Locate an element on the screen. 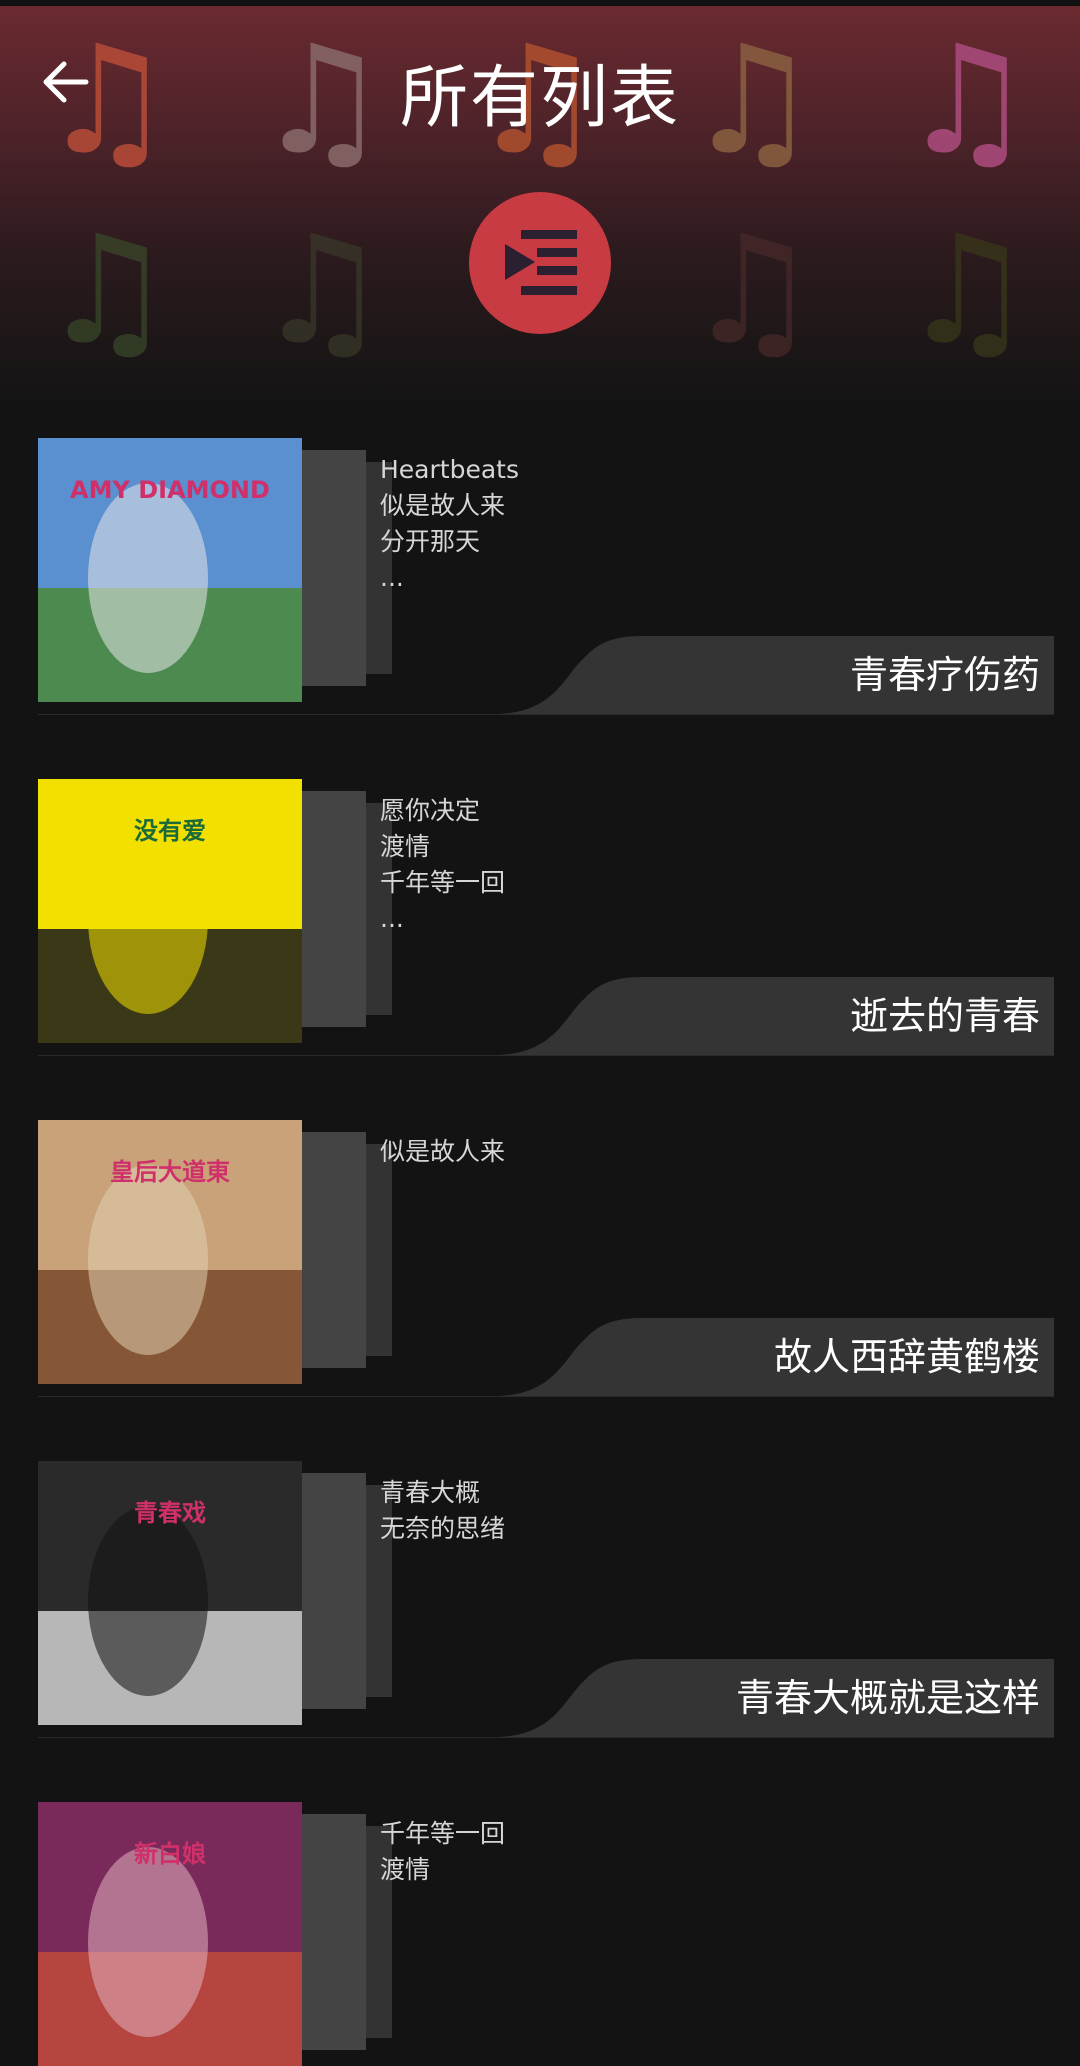 Image resolution: width=1080 pixels, height=2066 pixels. song-title: 无奈的思绪 is located at coordinates (443, 1528).